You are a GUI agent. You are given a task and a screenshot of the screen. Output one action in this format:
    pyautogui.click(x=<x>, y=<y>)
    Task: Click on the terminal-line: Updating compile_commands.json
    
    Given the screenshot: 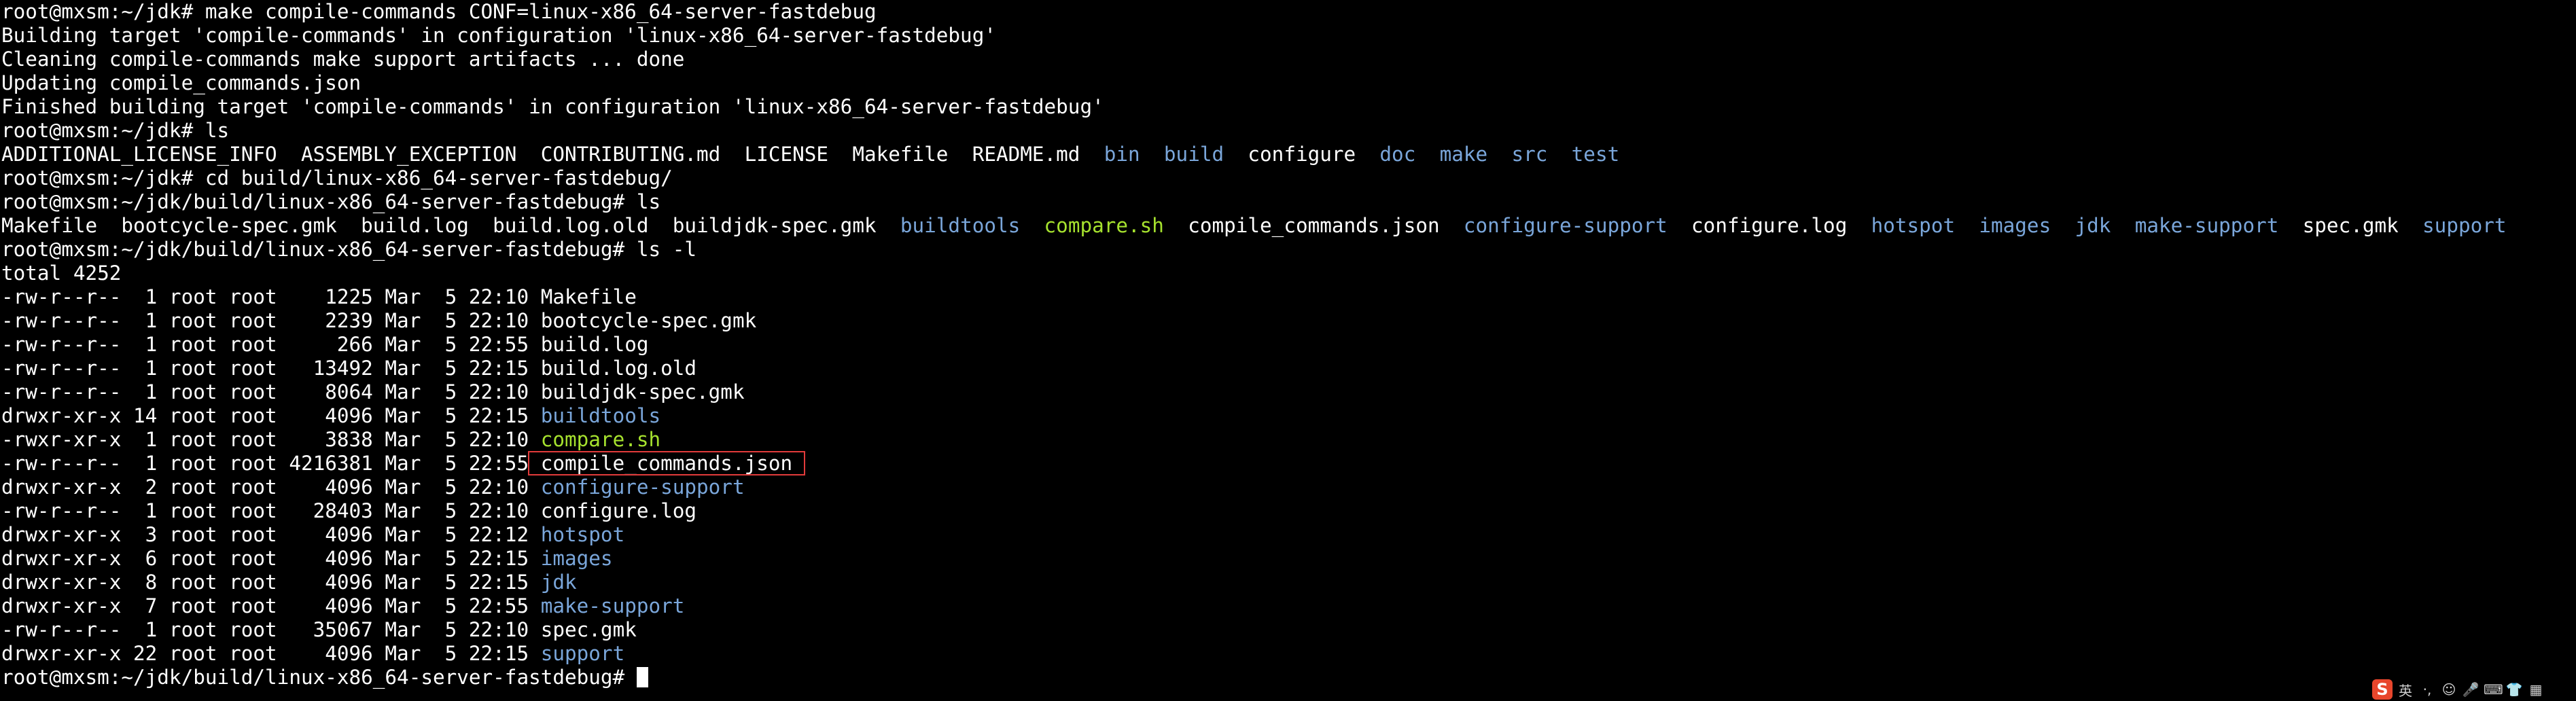 What is the action you would take?
    pyautogui.click(x=1287, y=83)
    